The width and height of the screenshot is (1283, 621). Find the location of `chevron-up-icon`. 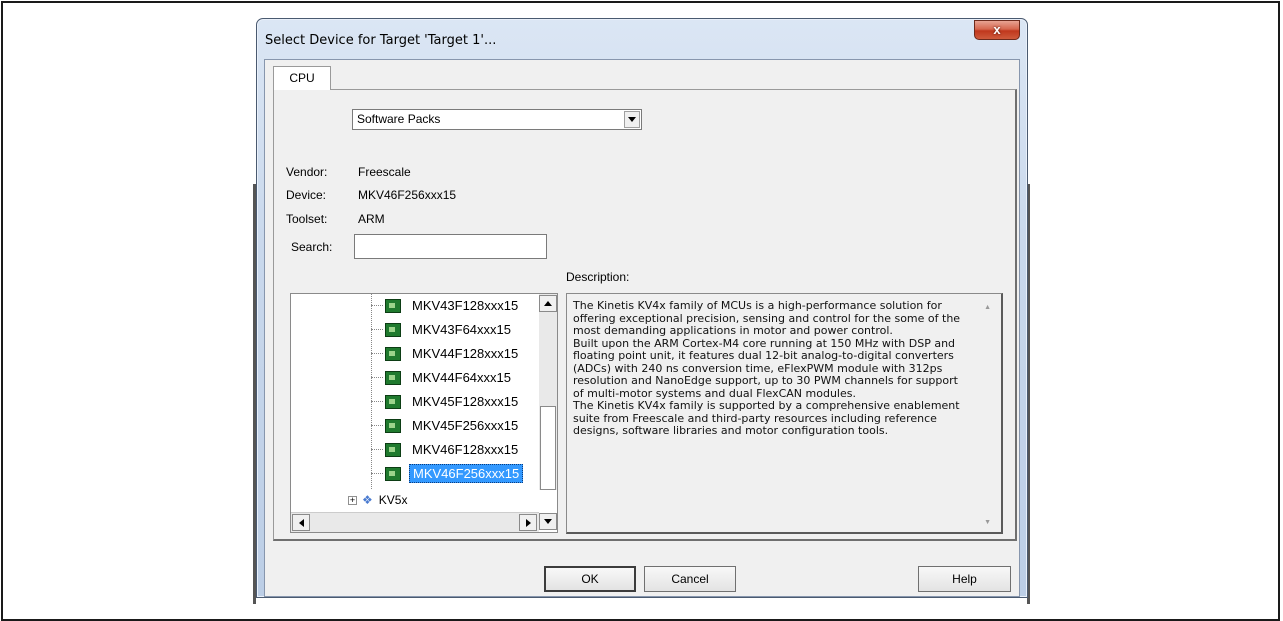

chevron-up-icon is located at coordinates (548, 303).